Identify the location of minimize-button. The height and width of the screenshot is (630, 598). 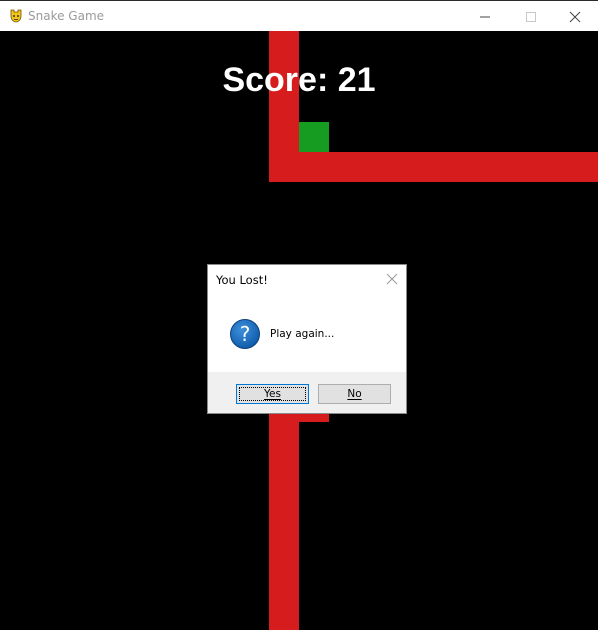
(485, 16).